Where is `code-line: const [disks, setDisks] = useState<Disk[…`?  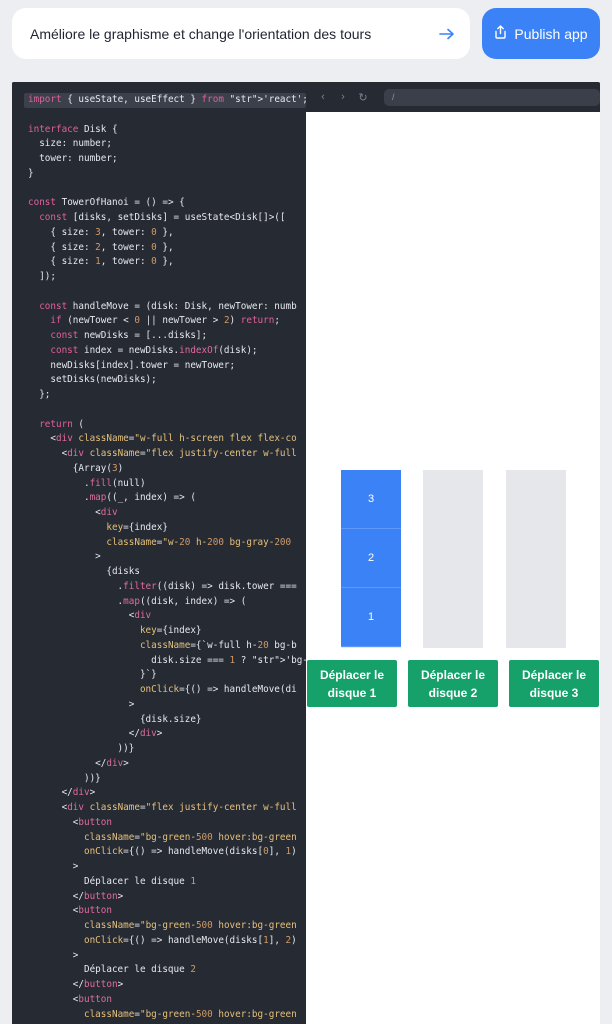 code-line: const [disks, setDisks] = useState<Disk[… is located at coordinates (162, 217).